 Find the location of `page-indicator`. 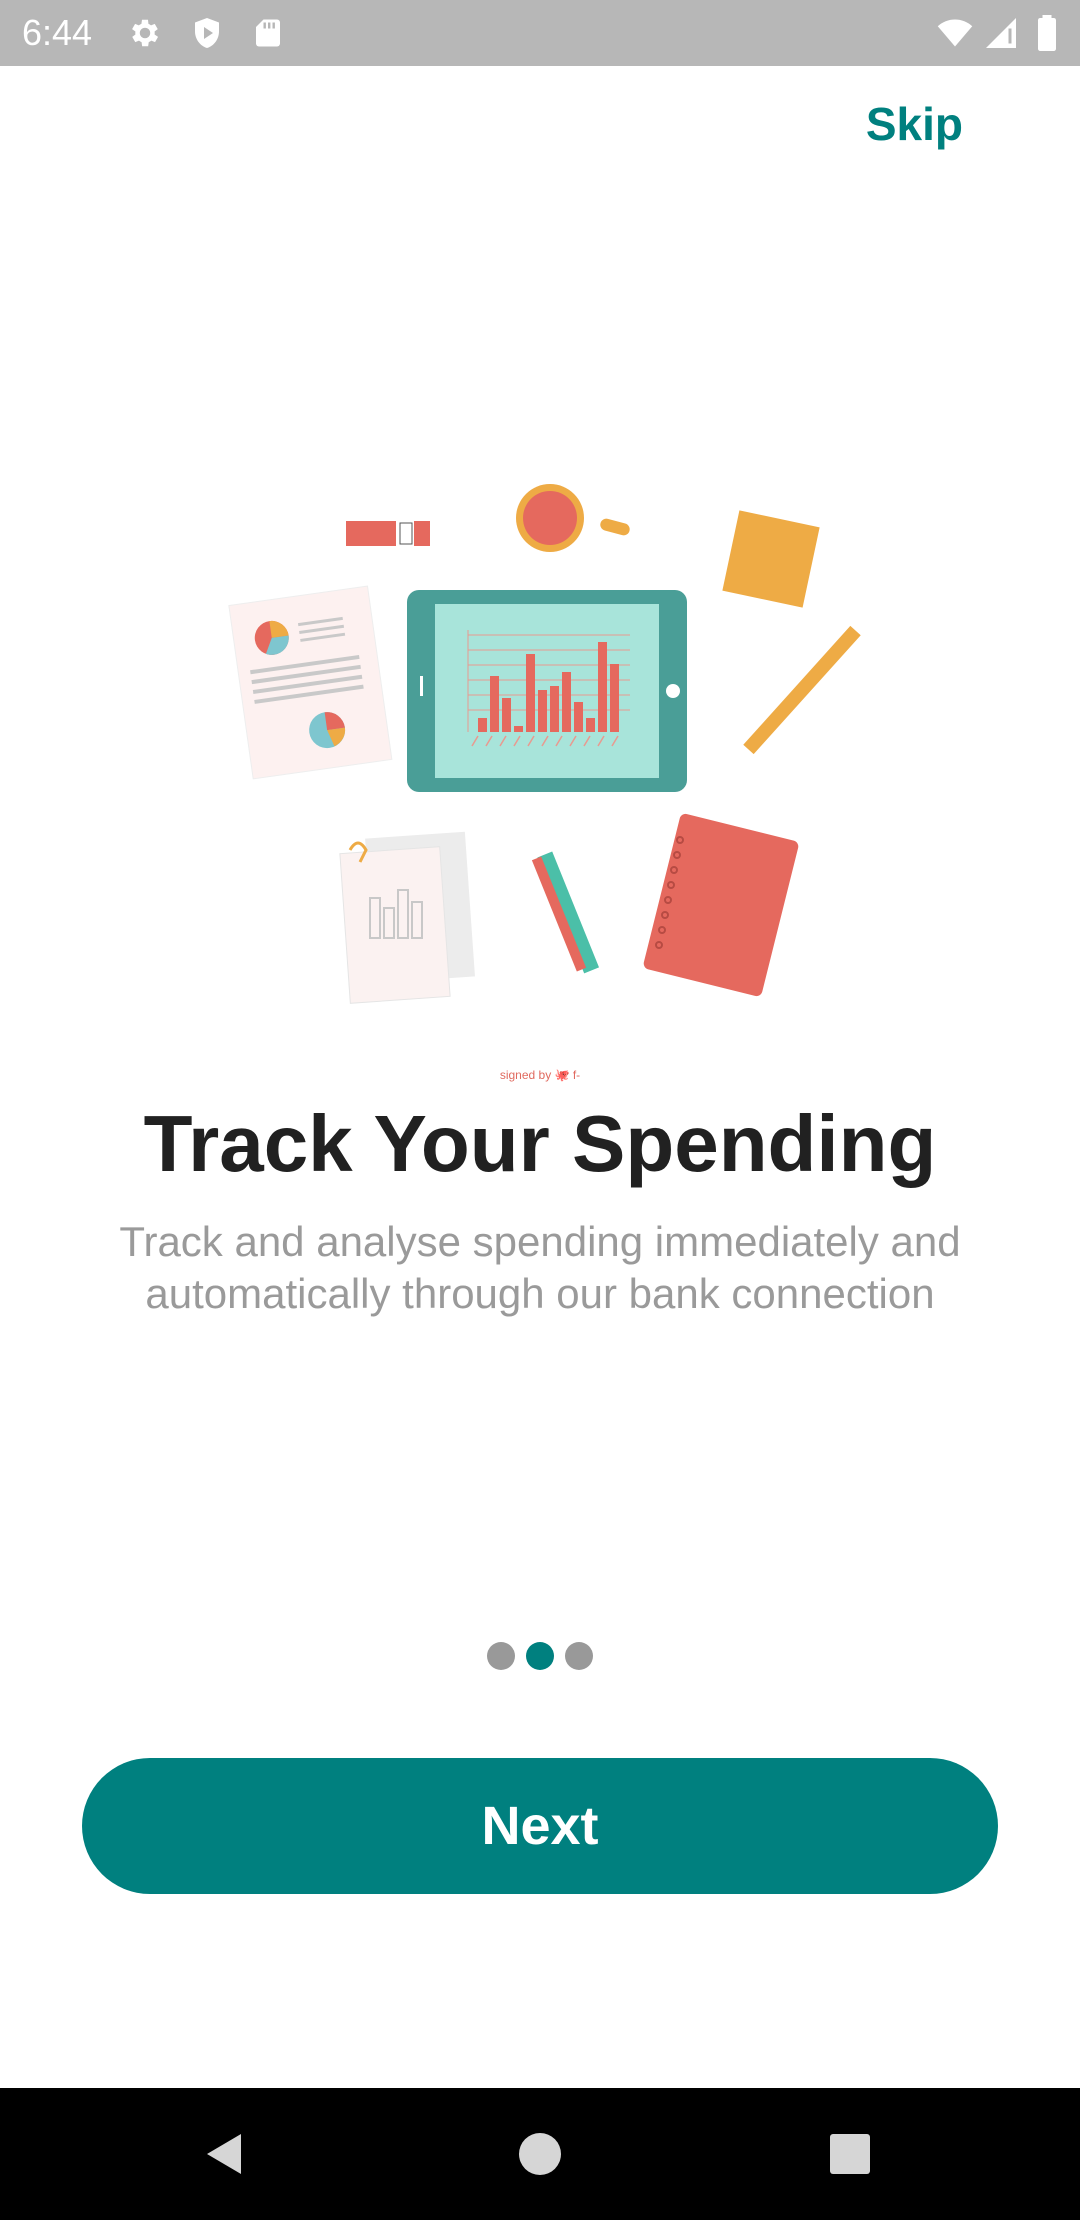

page-indicator is located at coordinates (540, 1656).